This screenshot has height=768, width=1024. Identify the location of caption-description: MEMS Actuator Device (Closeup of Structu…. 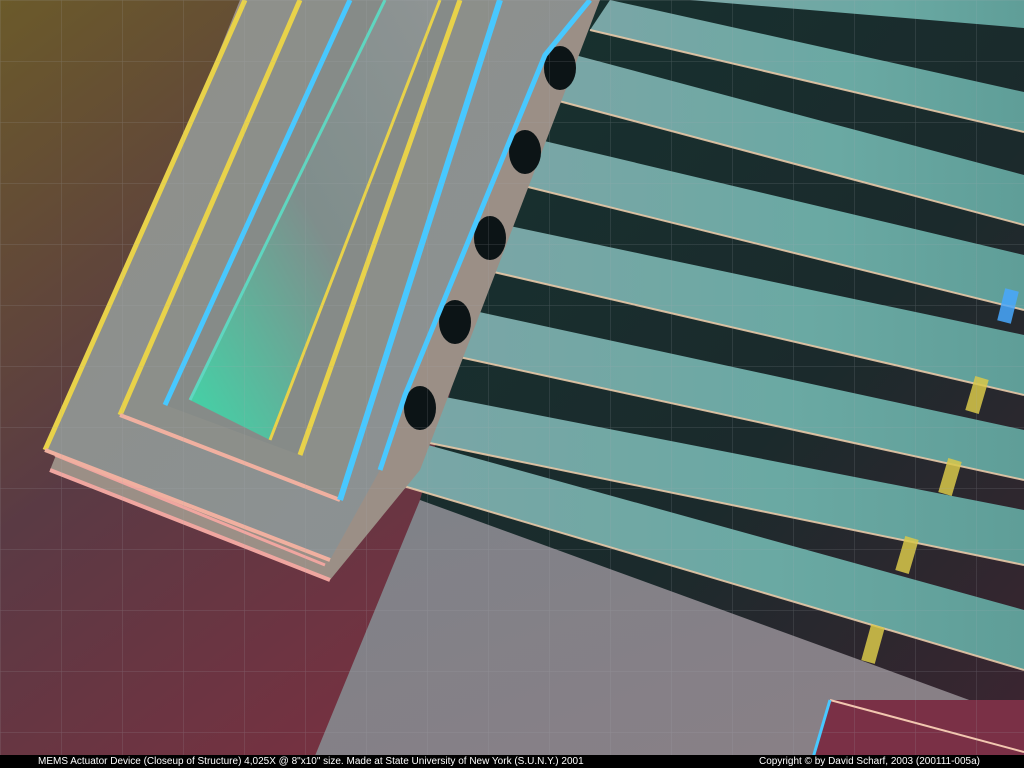
(311, 761).